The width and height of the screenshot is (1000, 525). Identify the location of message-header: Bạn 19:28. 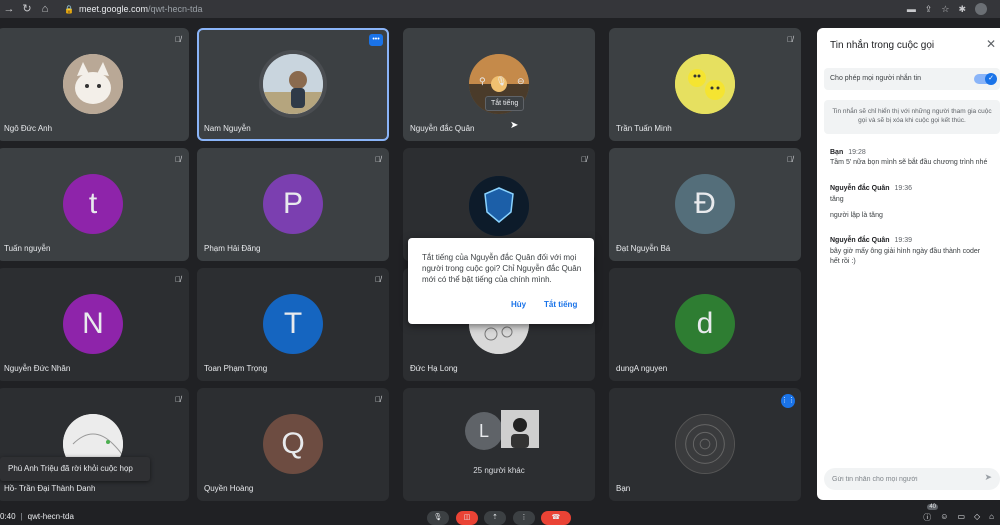
(848, 152).